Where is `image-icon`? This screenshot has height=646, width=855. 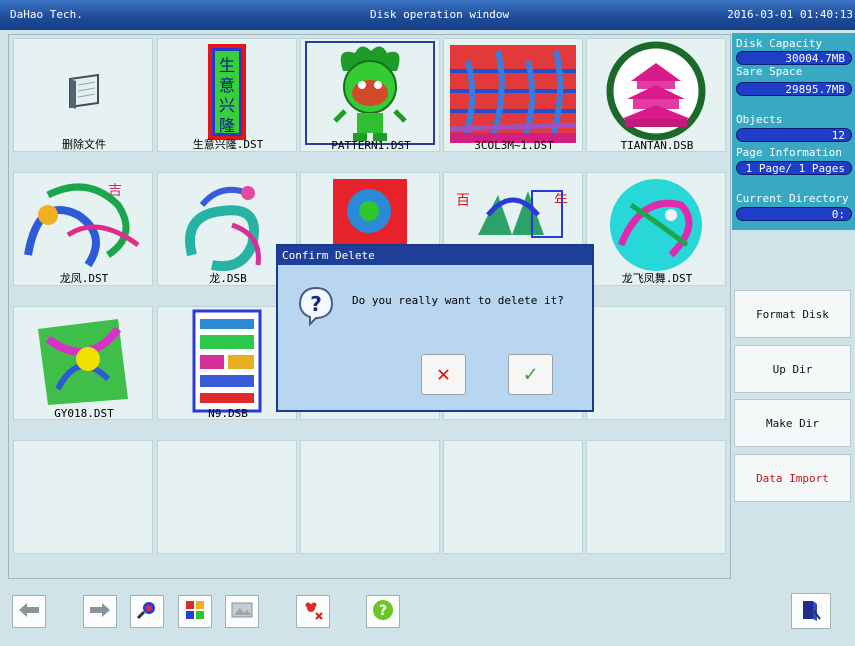 image-icon is located at coordinates (242, 611).